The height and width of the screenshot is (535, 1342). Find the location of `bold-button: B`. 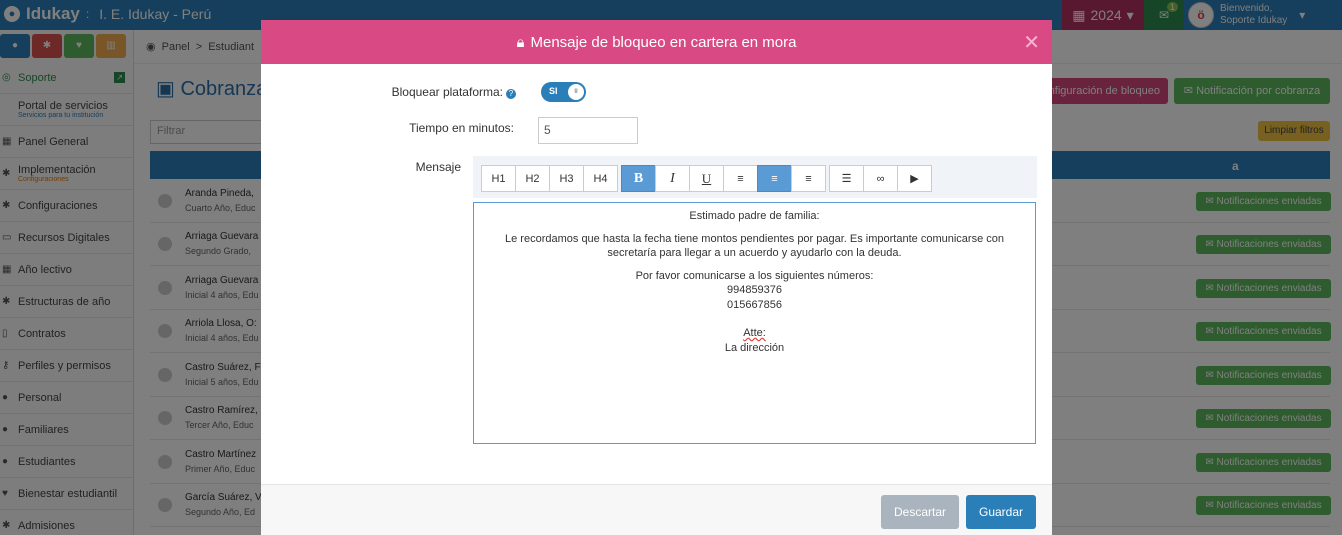

bold-button: B is located at coordinates (638, 178).